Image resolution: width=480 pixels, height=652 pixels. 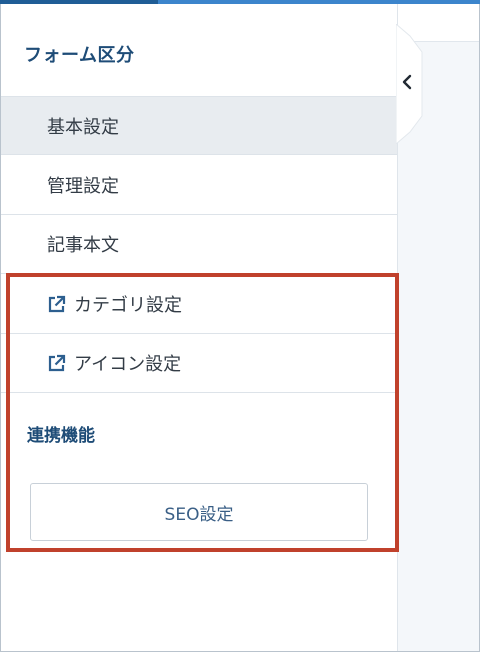 I want to click on sidebar-item-management-settings: 管理設定, so click(x=199, y=185).